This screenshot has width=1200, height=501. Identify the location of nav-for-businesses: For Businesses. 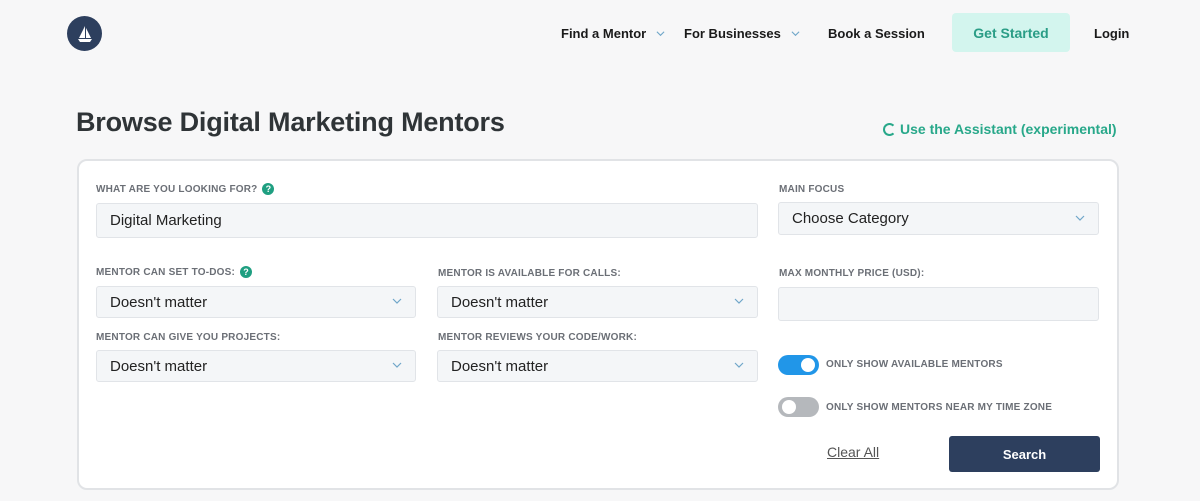
(742, 33).